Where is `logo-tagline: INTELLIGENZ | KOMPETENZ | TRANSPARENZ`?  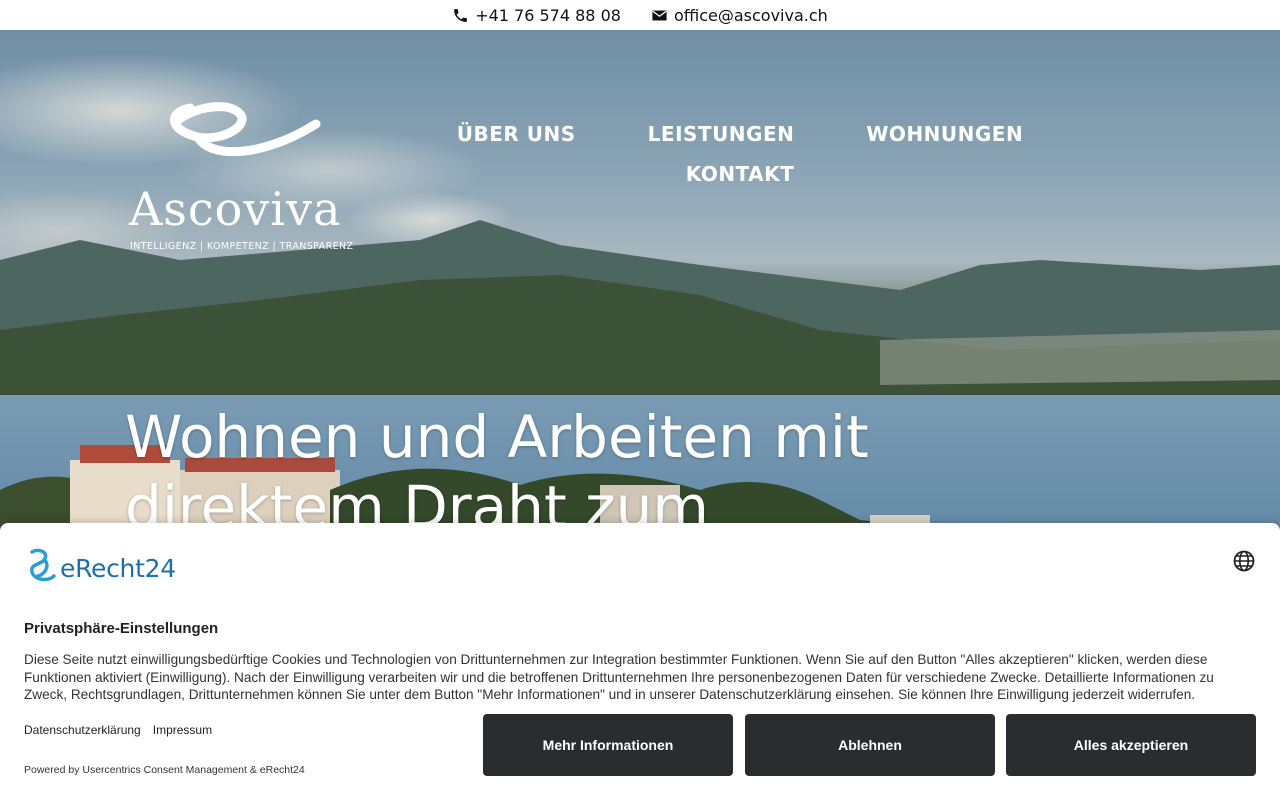 logo-tagline: INTELLIGENZ | KOMPETENZ | TRANSPARENZ is located at coordinates (242, 246).